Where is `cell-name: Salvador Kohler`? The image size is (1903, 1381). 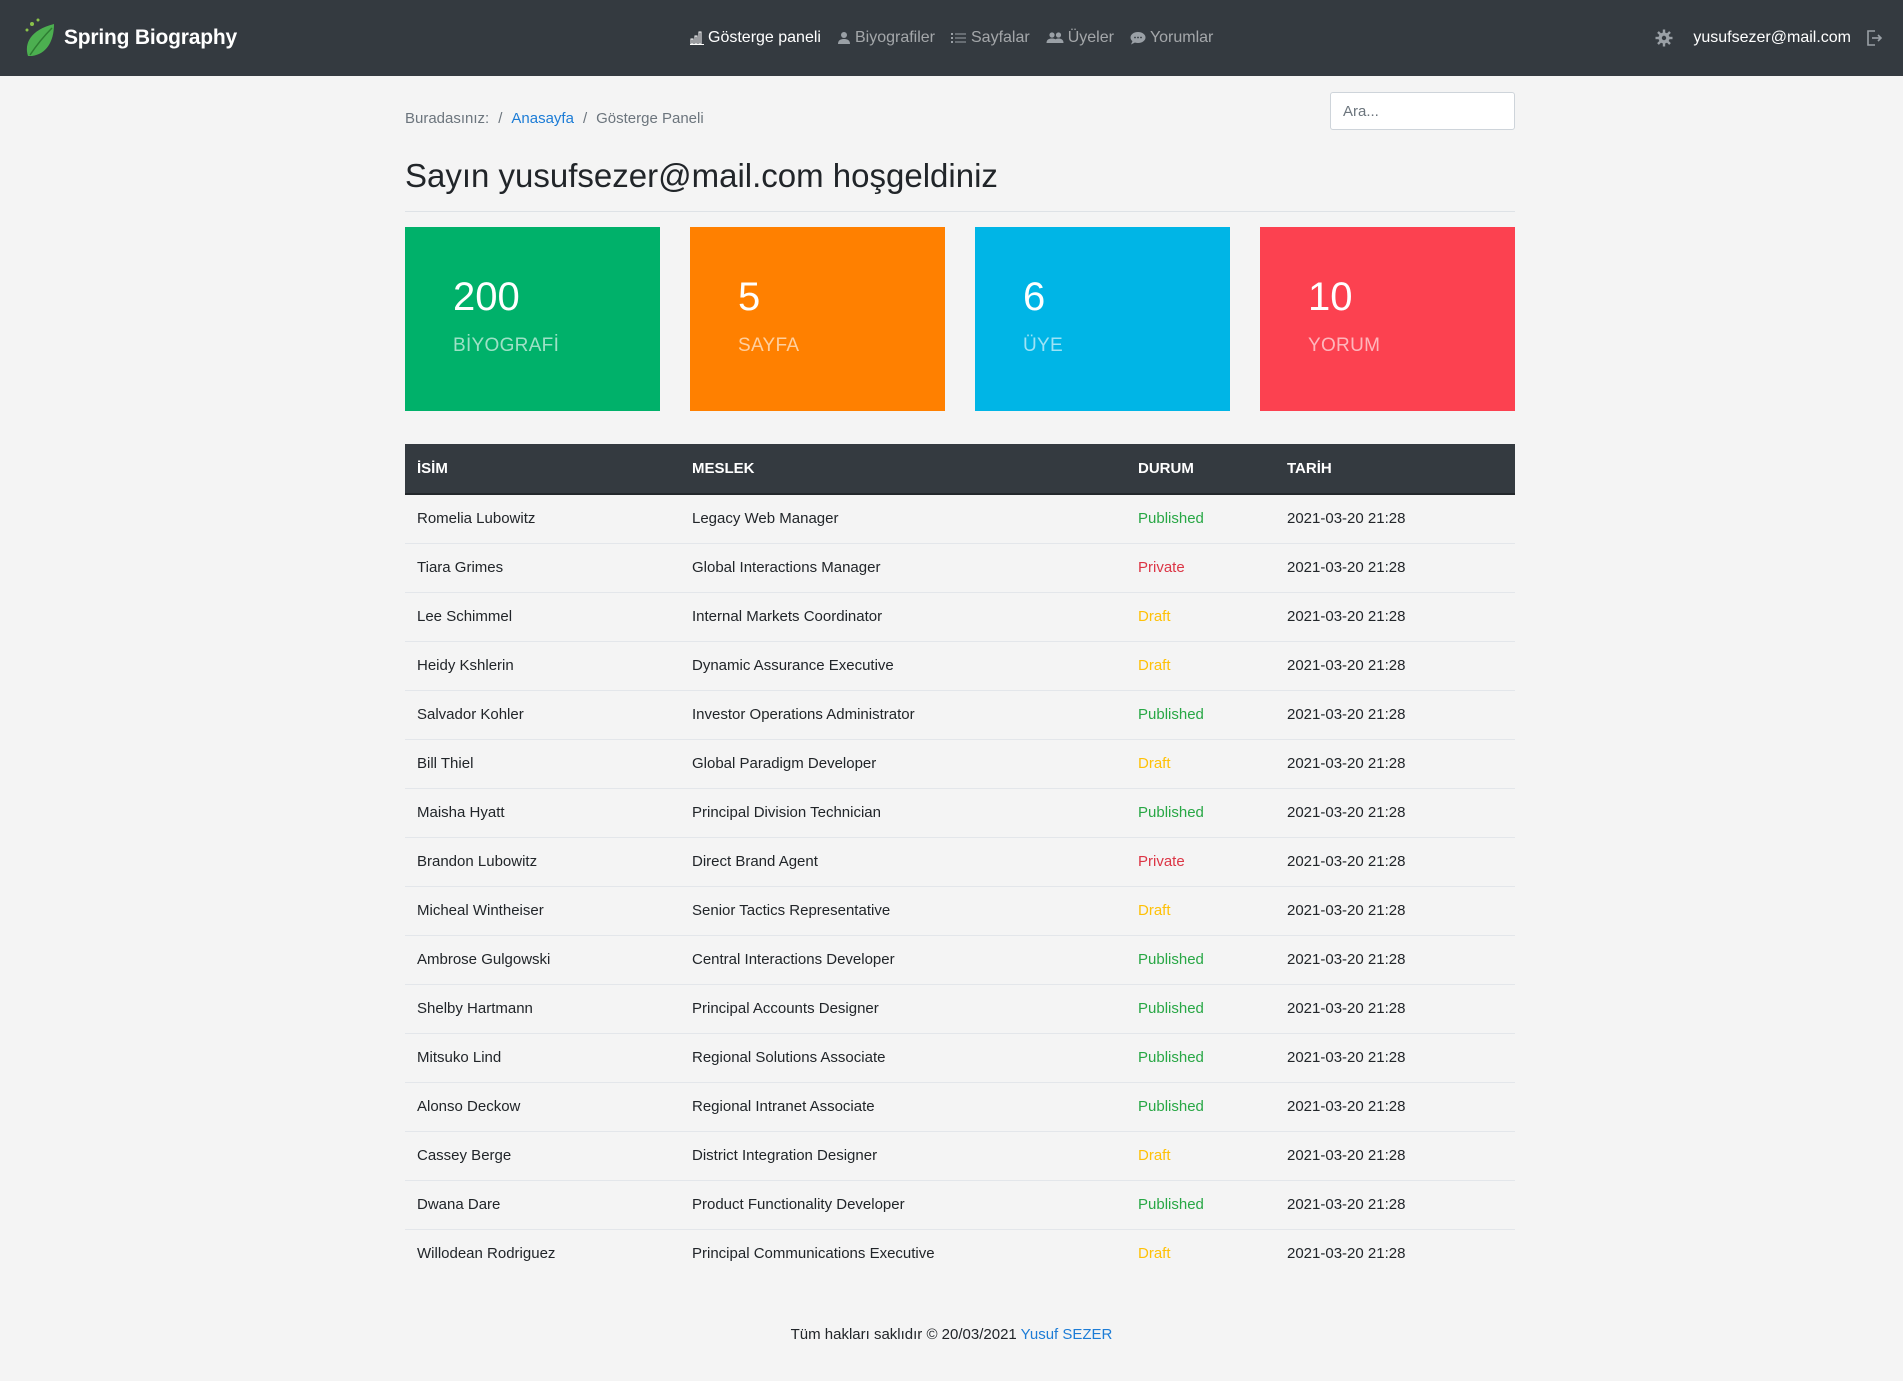 cell-name: Salvador Kohler is located at coordinates (542, 715).